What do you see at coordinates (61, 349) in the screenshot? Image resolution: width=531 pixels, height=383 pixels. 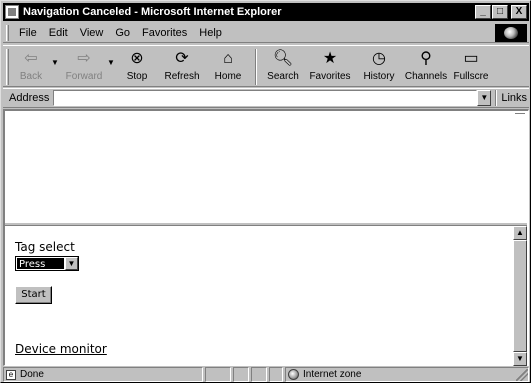 I see `device-monitor-link: Device monitor` at bounding box center [61, 349].